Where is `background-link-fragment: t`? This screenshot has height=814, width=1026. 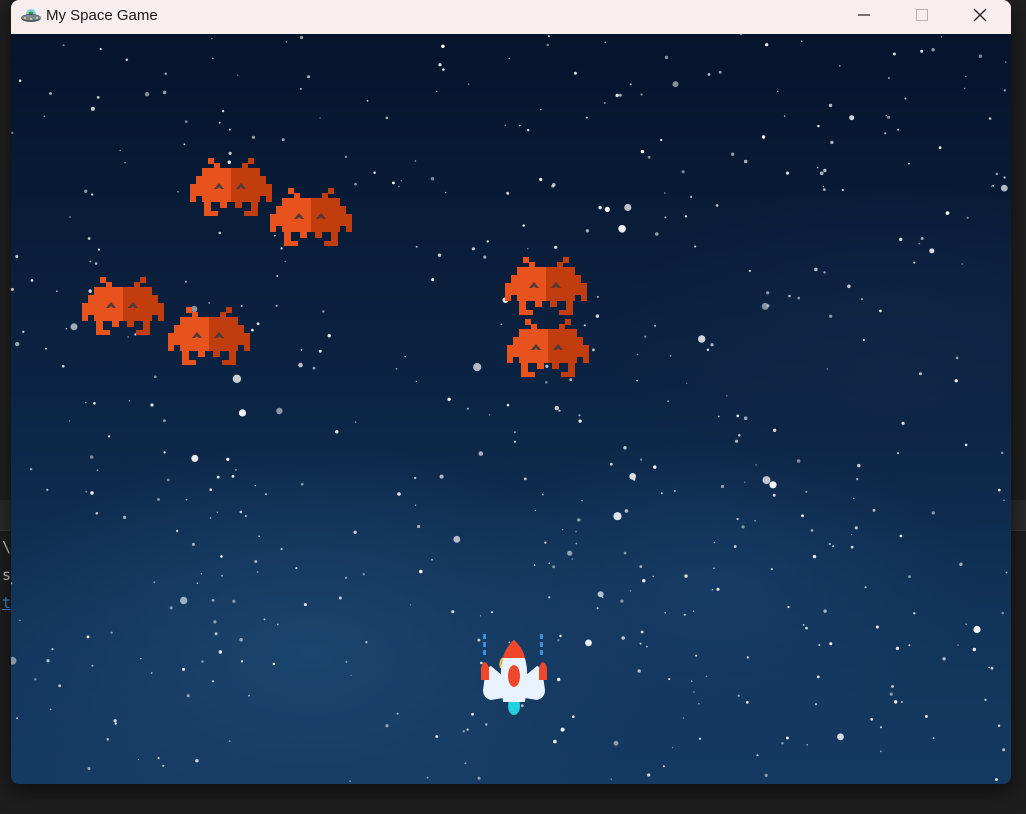
background-link-fragment: t is located at coordinates (6, 603).